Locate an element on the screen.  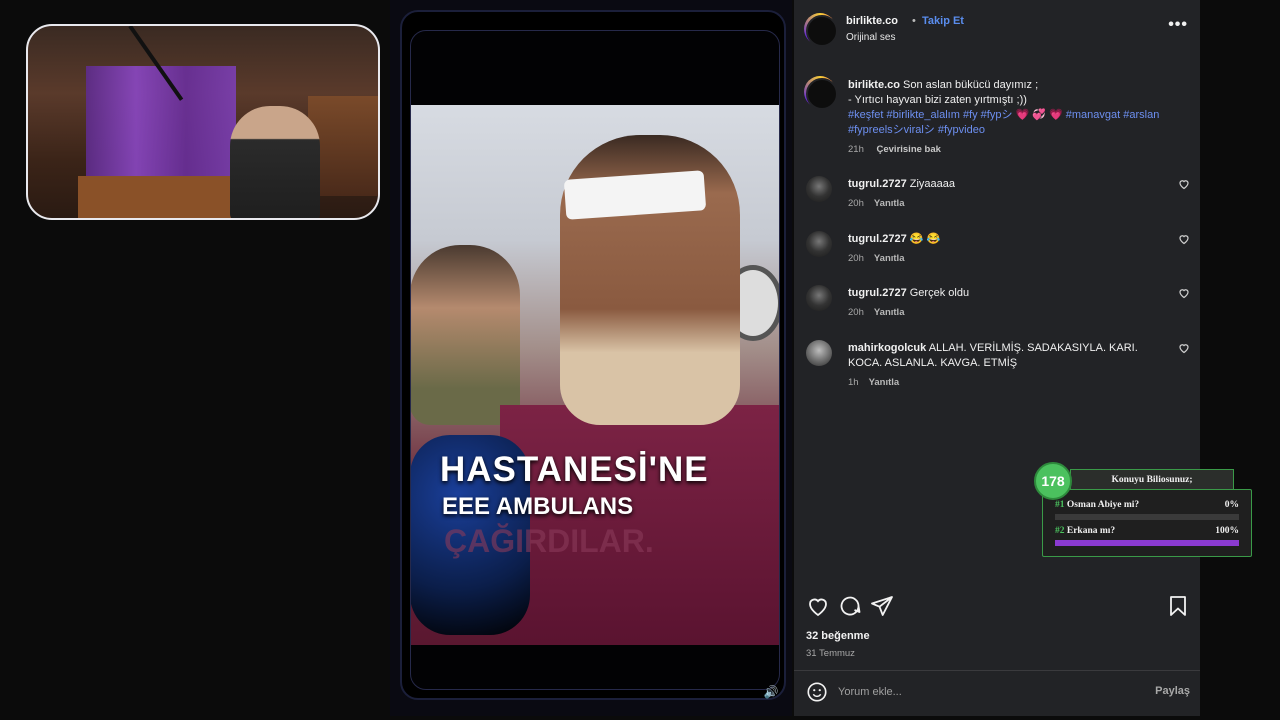
like-count: 32 beğenme is located at coordinates (838, 636).